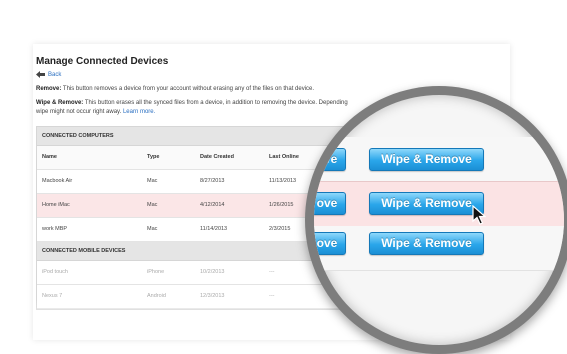 The image size is (567, 354). I want to click on name-column-header: Name, so click(49, 157).